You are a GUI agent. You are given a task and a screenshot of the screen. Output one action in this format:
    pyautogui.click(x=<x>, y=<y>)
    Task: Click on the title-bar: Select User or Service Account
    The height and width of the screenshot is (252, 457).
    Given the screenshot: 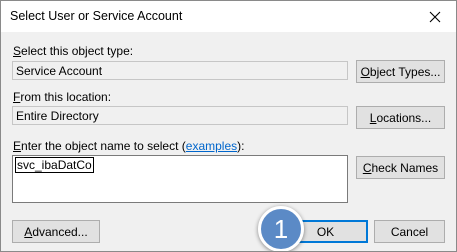 What is the action you would take?
    pyautogui.click(x=228, y=16)
    